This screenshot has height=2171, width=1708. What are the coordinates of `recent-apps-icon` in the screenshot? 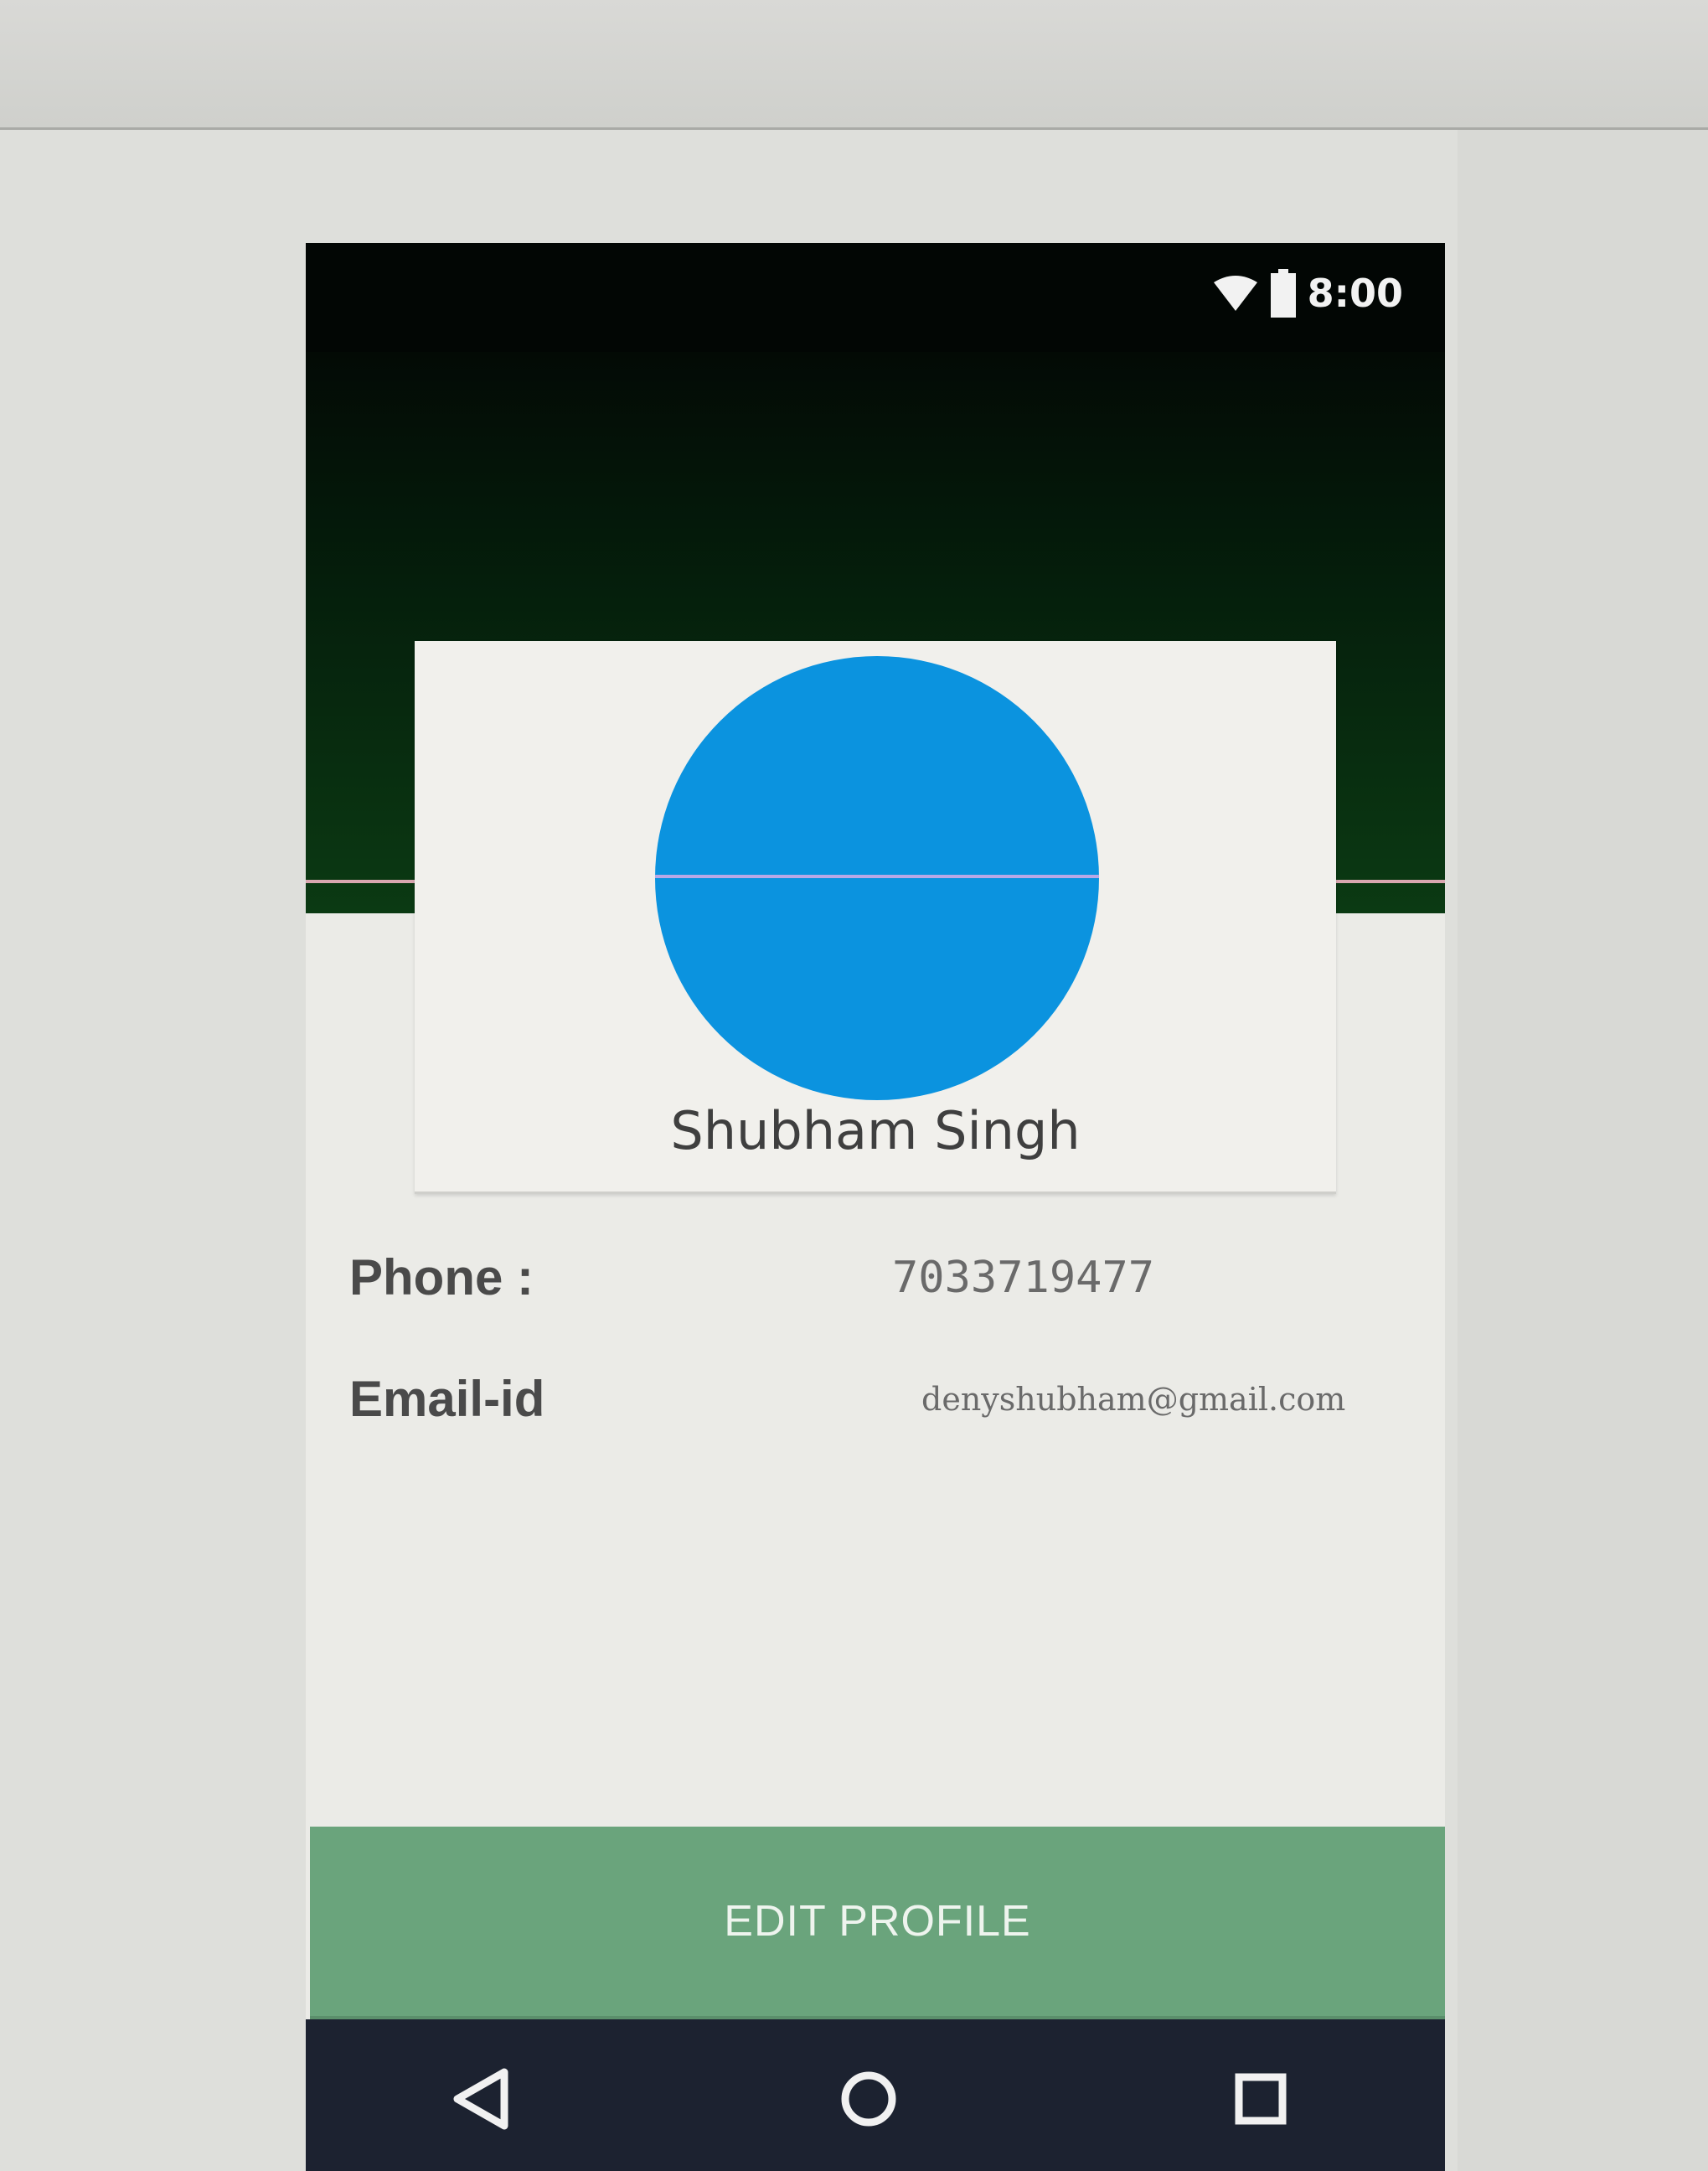 It's located at (1260, 2099).